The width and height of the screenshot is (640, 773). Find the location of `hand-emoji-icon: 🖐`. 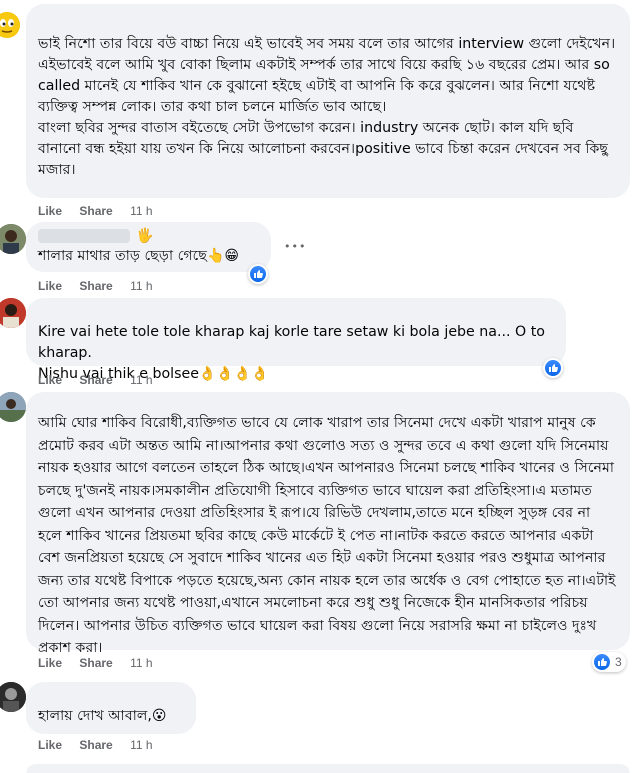

hand-emoji-icon: 🖐 is located at coordinates (145, 236).